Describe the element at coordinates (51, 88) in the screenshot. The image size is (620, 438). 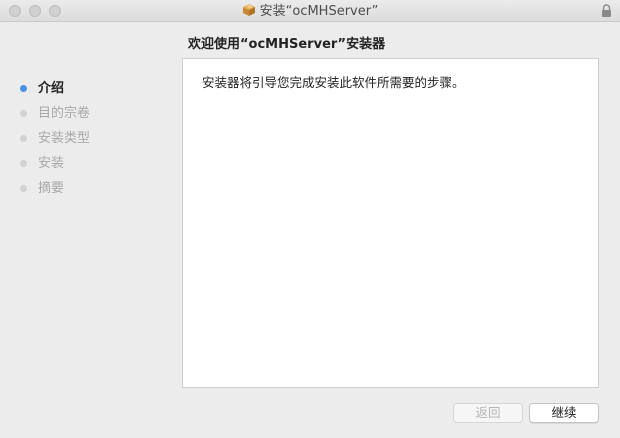
I see `step-label: 介绍` at that location.